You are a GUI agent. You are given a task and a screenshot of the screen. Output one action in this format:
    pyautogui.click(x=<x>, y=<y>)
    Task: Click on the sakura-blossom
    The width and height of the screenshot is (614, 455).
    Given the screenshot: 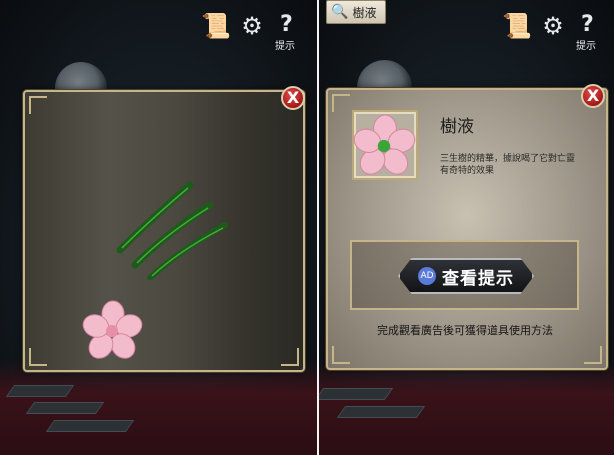 What is the action you would take?
    pyautogui.click(x=113, y=330)
    